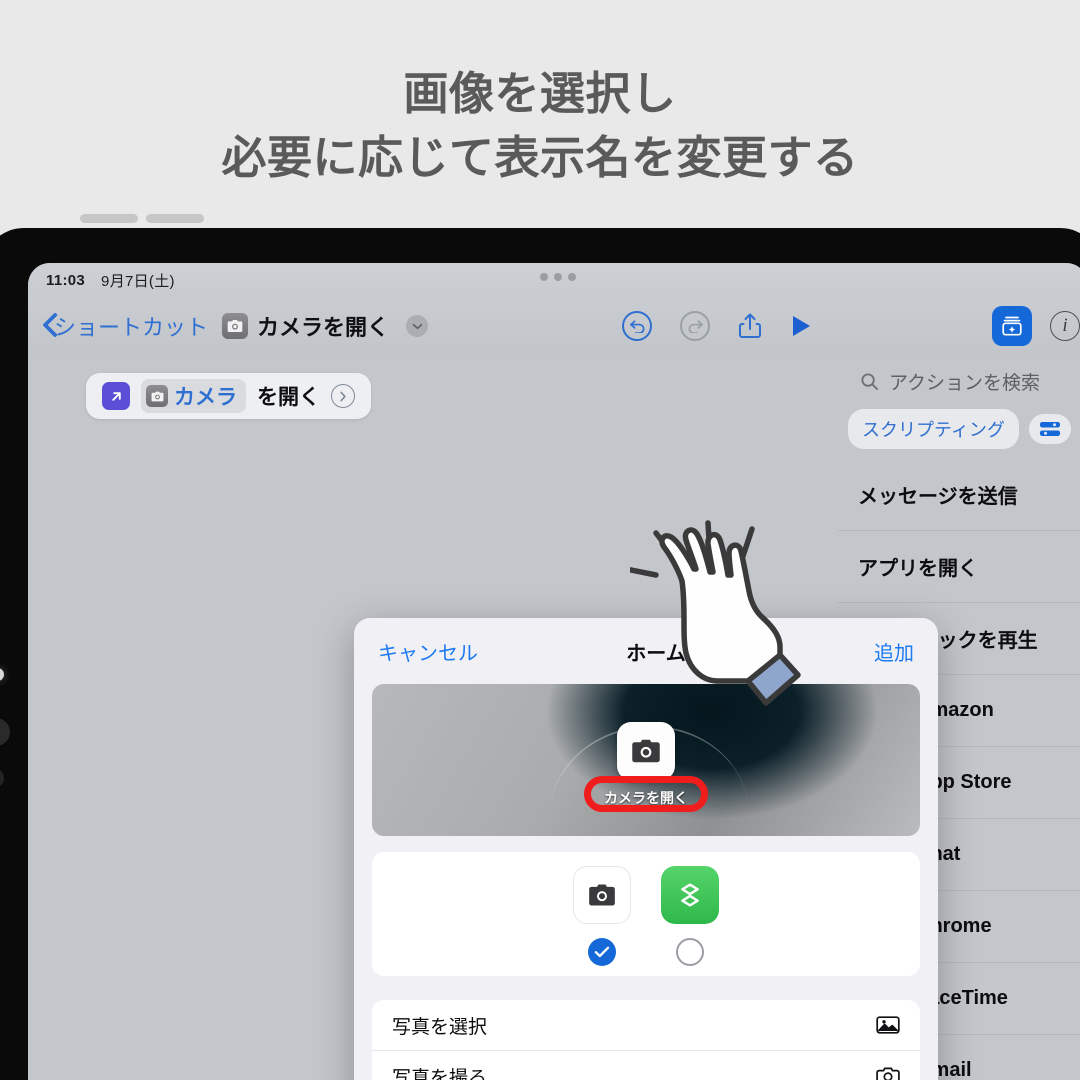 The image size is (1080, 1080). Describe the element at coordinates (888, 1025) in the screenshot. I see `photo-icon` at that location.